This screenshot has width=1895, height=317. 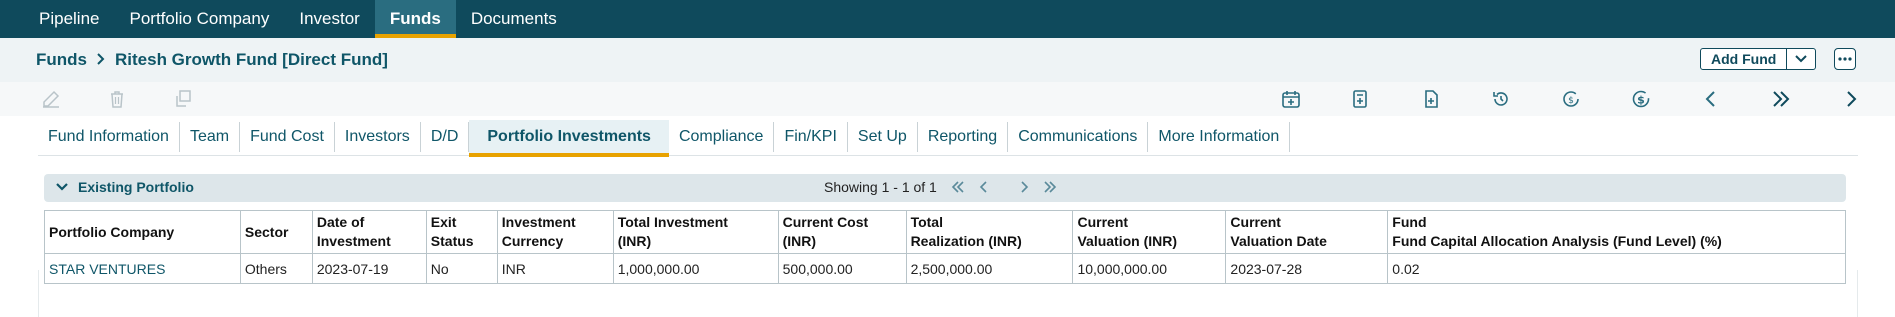 What do you see at coordinates (940, 187) in the screenshot?
I see `pager: Showing 1 - 1 of 1` at bounding box center [940, 187].